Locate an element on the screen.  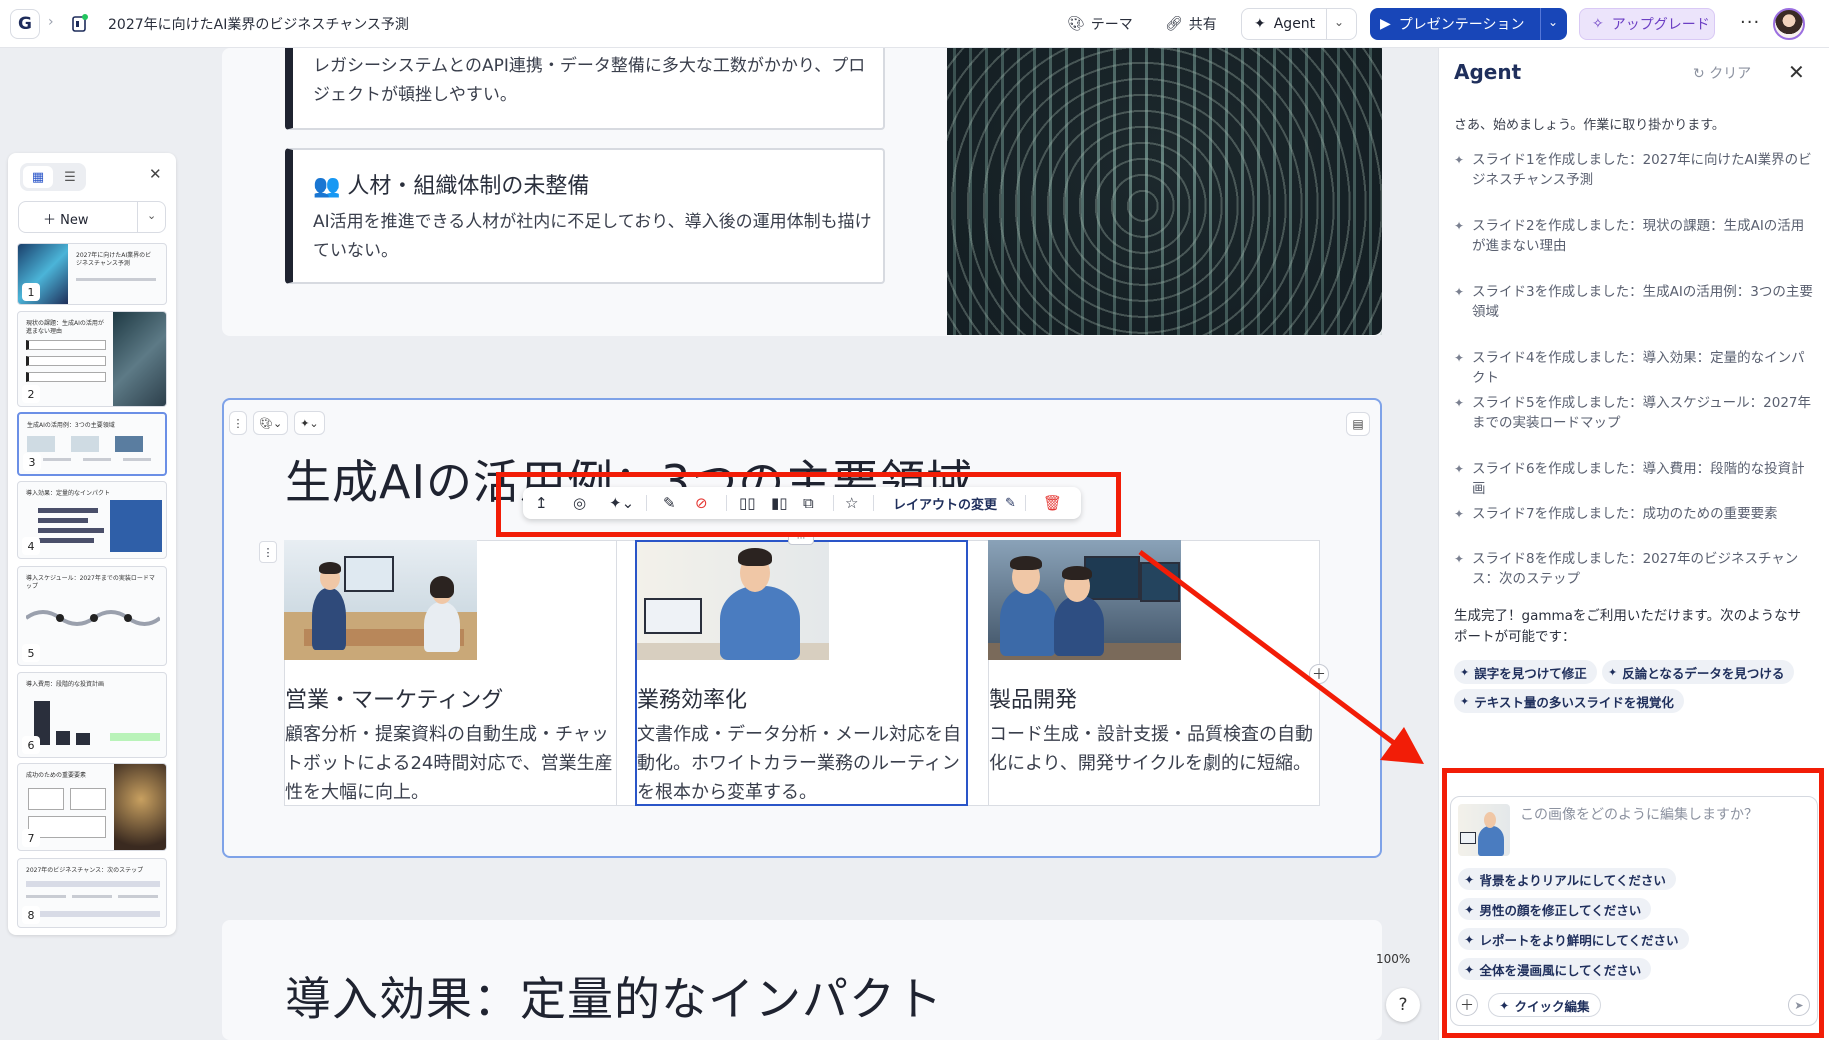
agent-log-item: ✦ スライド6を作成しました：導入費用：段階的な投資計画 is located at coordinates (1629, 479).